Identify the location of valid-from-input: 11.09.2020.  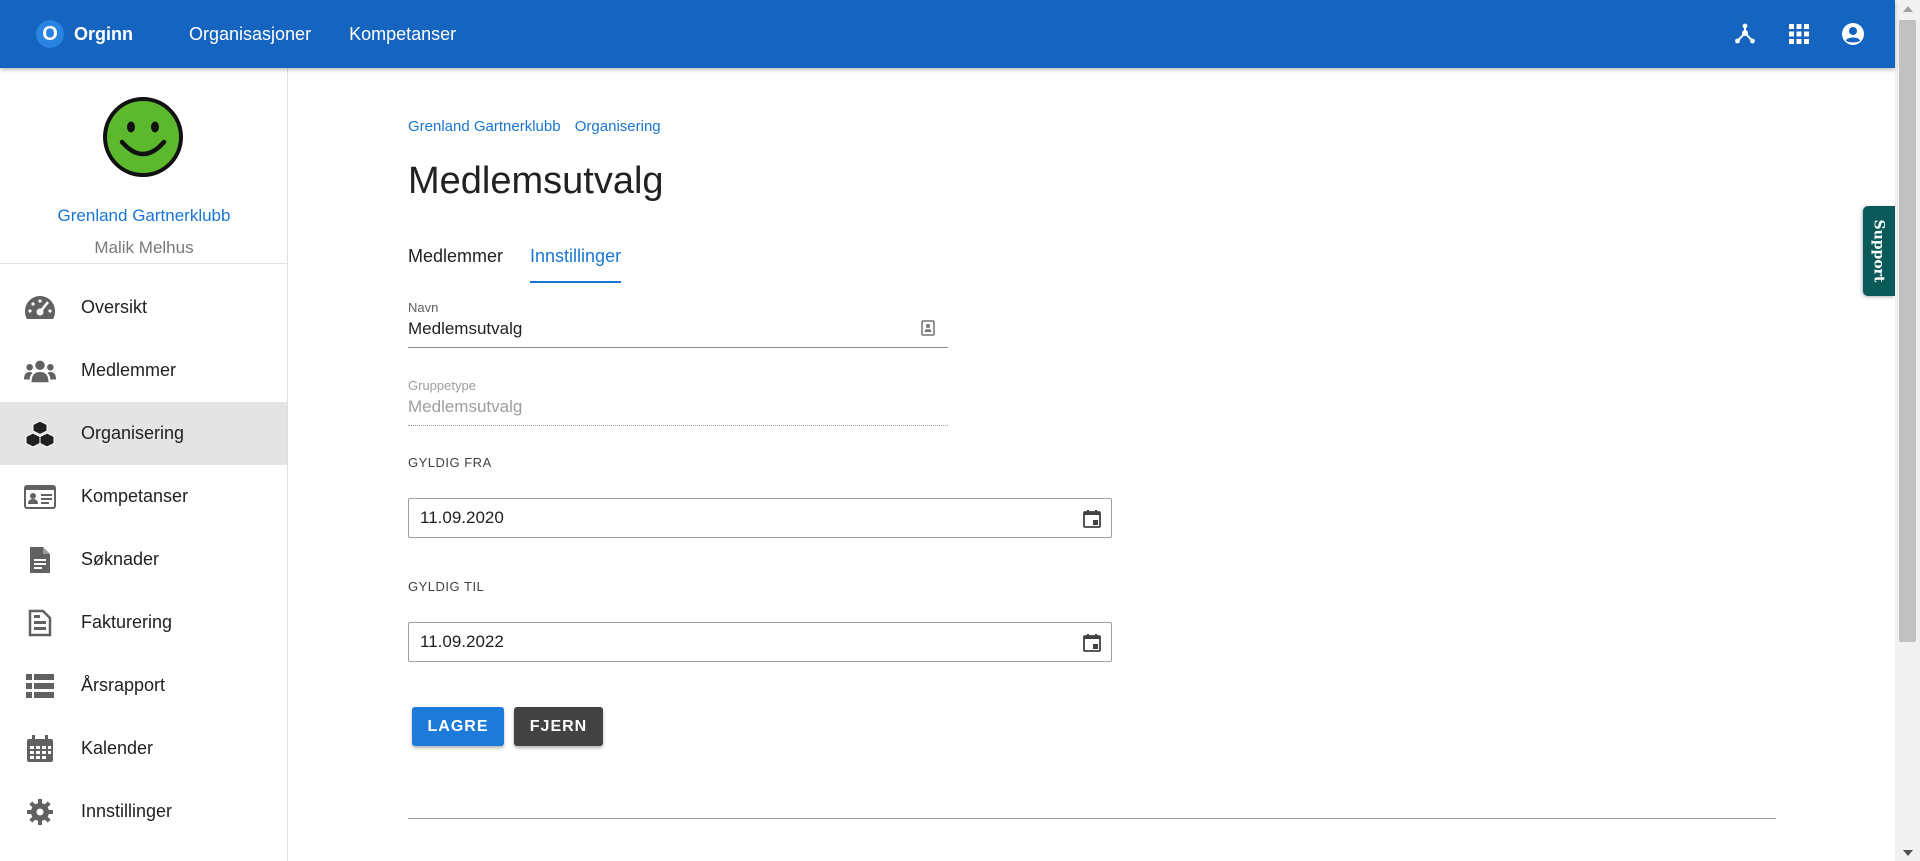
(760, 518).